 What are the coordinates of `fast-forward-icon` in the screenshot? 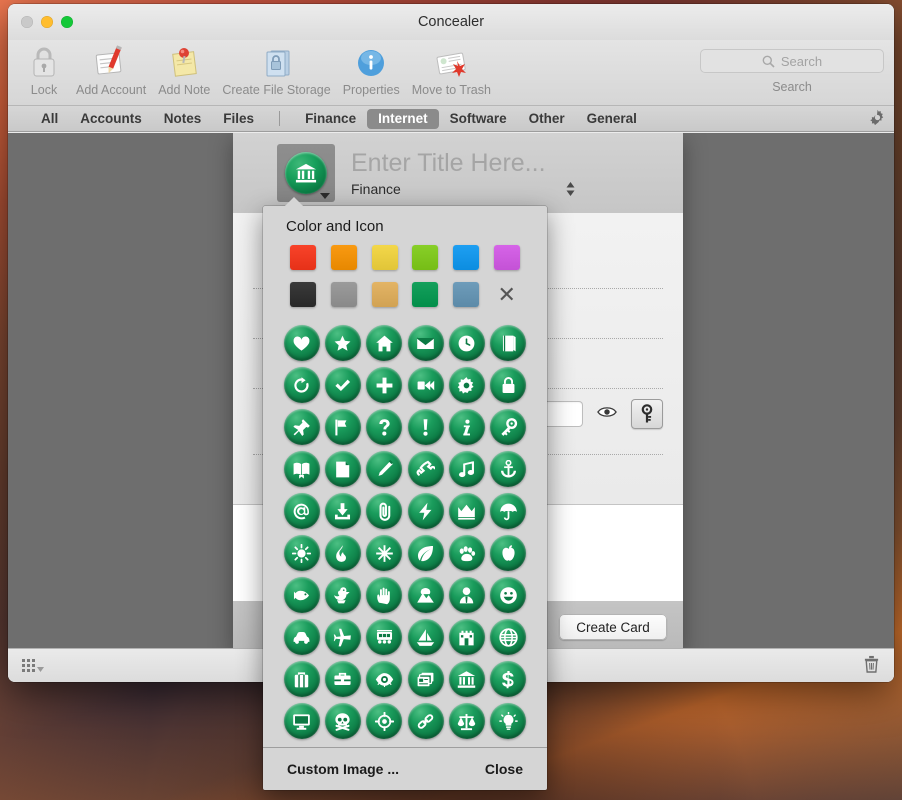 It's located at (425, 385).